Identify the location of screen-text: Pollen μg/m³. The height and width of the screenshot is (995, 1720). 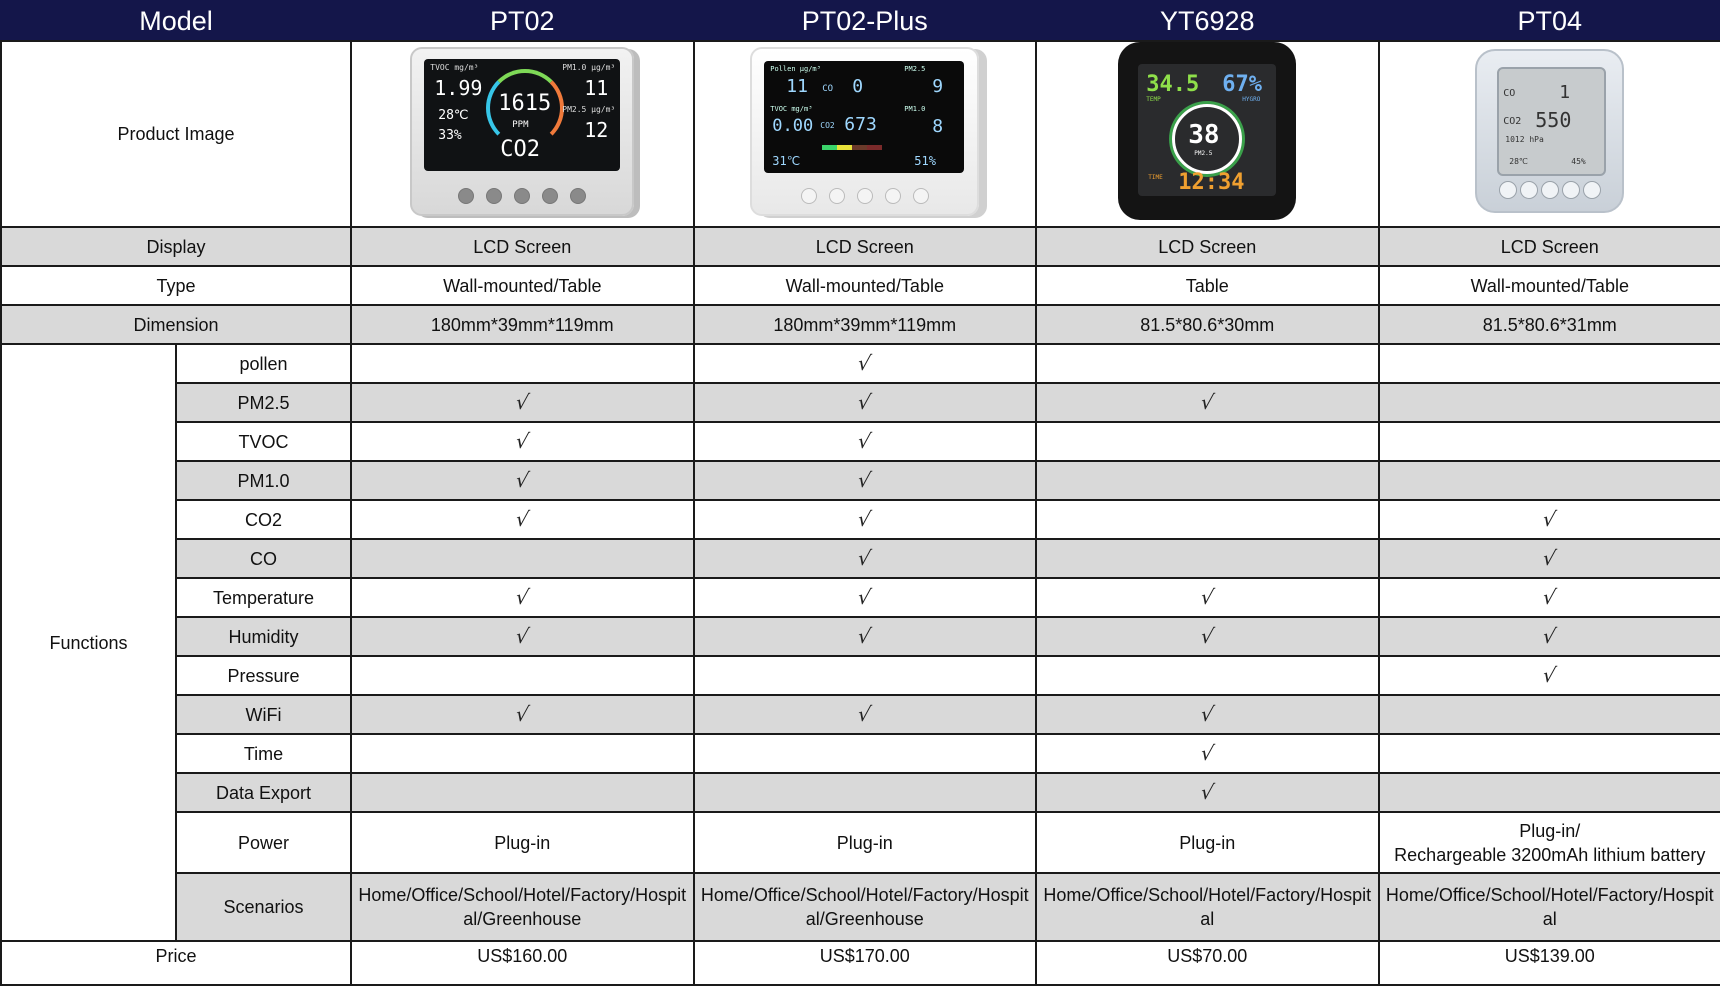
(795, 68).